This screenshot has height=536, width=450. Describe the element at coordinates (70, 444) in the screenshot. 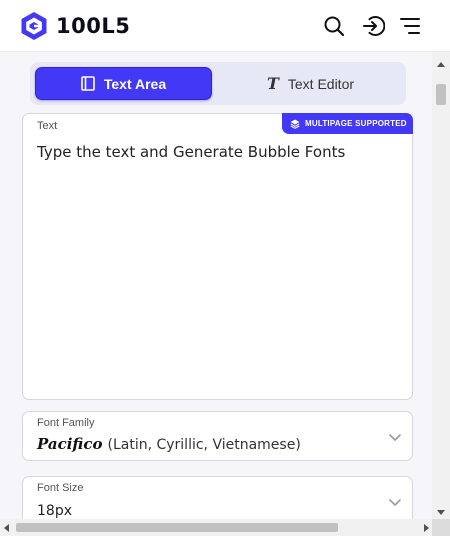

I see `font-family-name: Pacifico` at that location.